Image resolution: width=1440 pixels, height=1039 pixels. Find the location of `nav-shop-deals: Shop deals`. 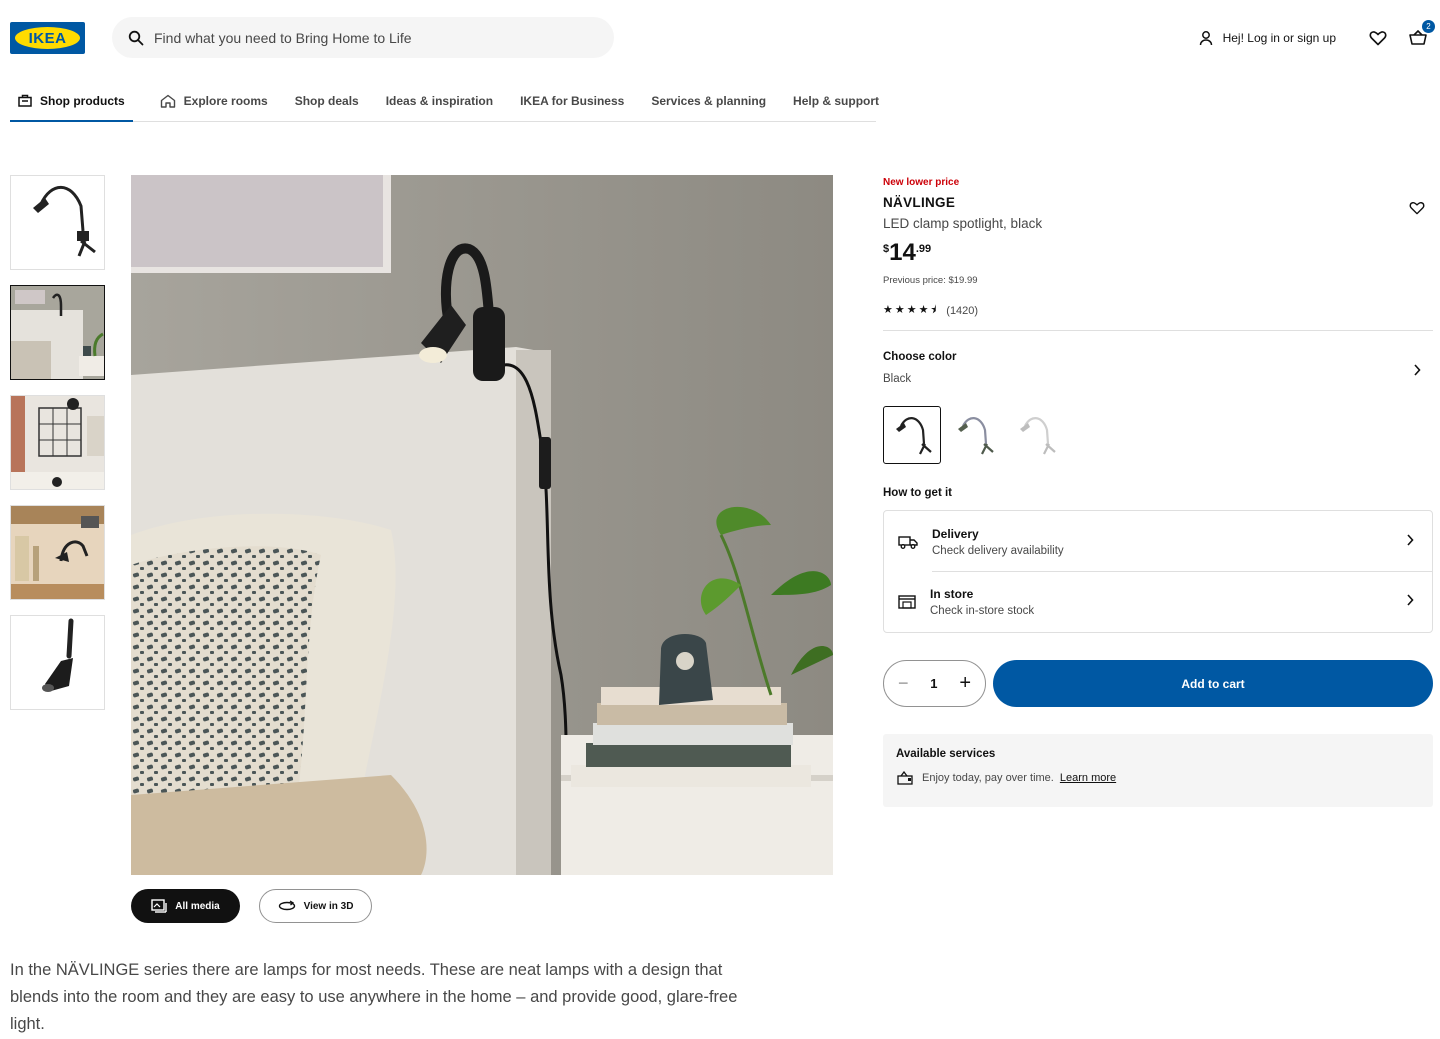

nav-shop-deals: Shop deals is located at coordinates (327, 100).